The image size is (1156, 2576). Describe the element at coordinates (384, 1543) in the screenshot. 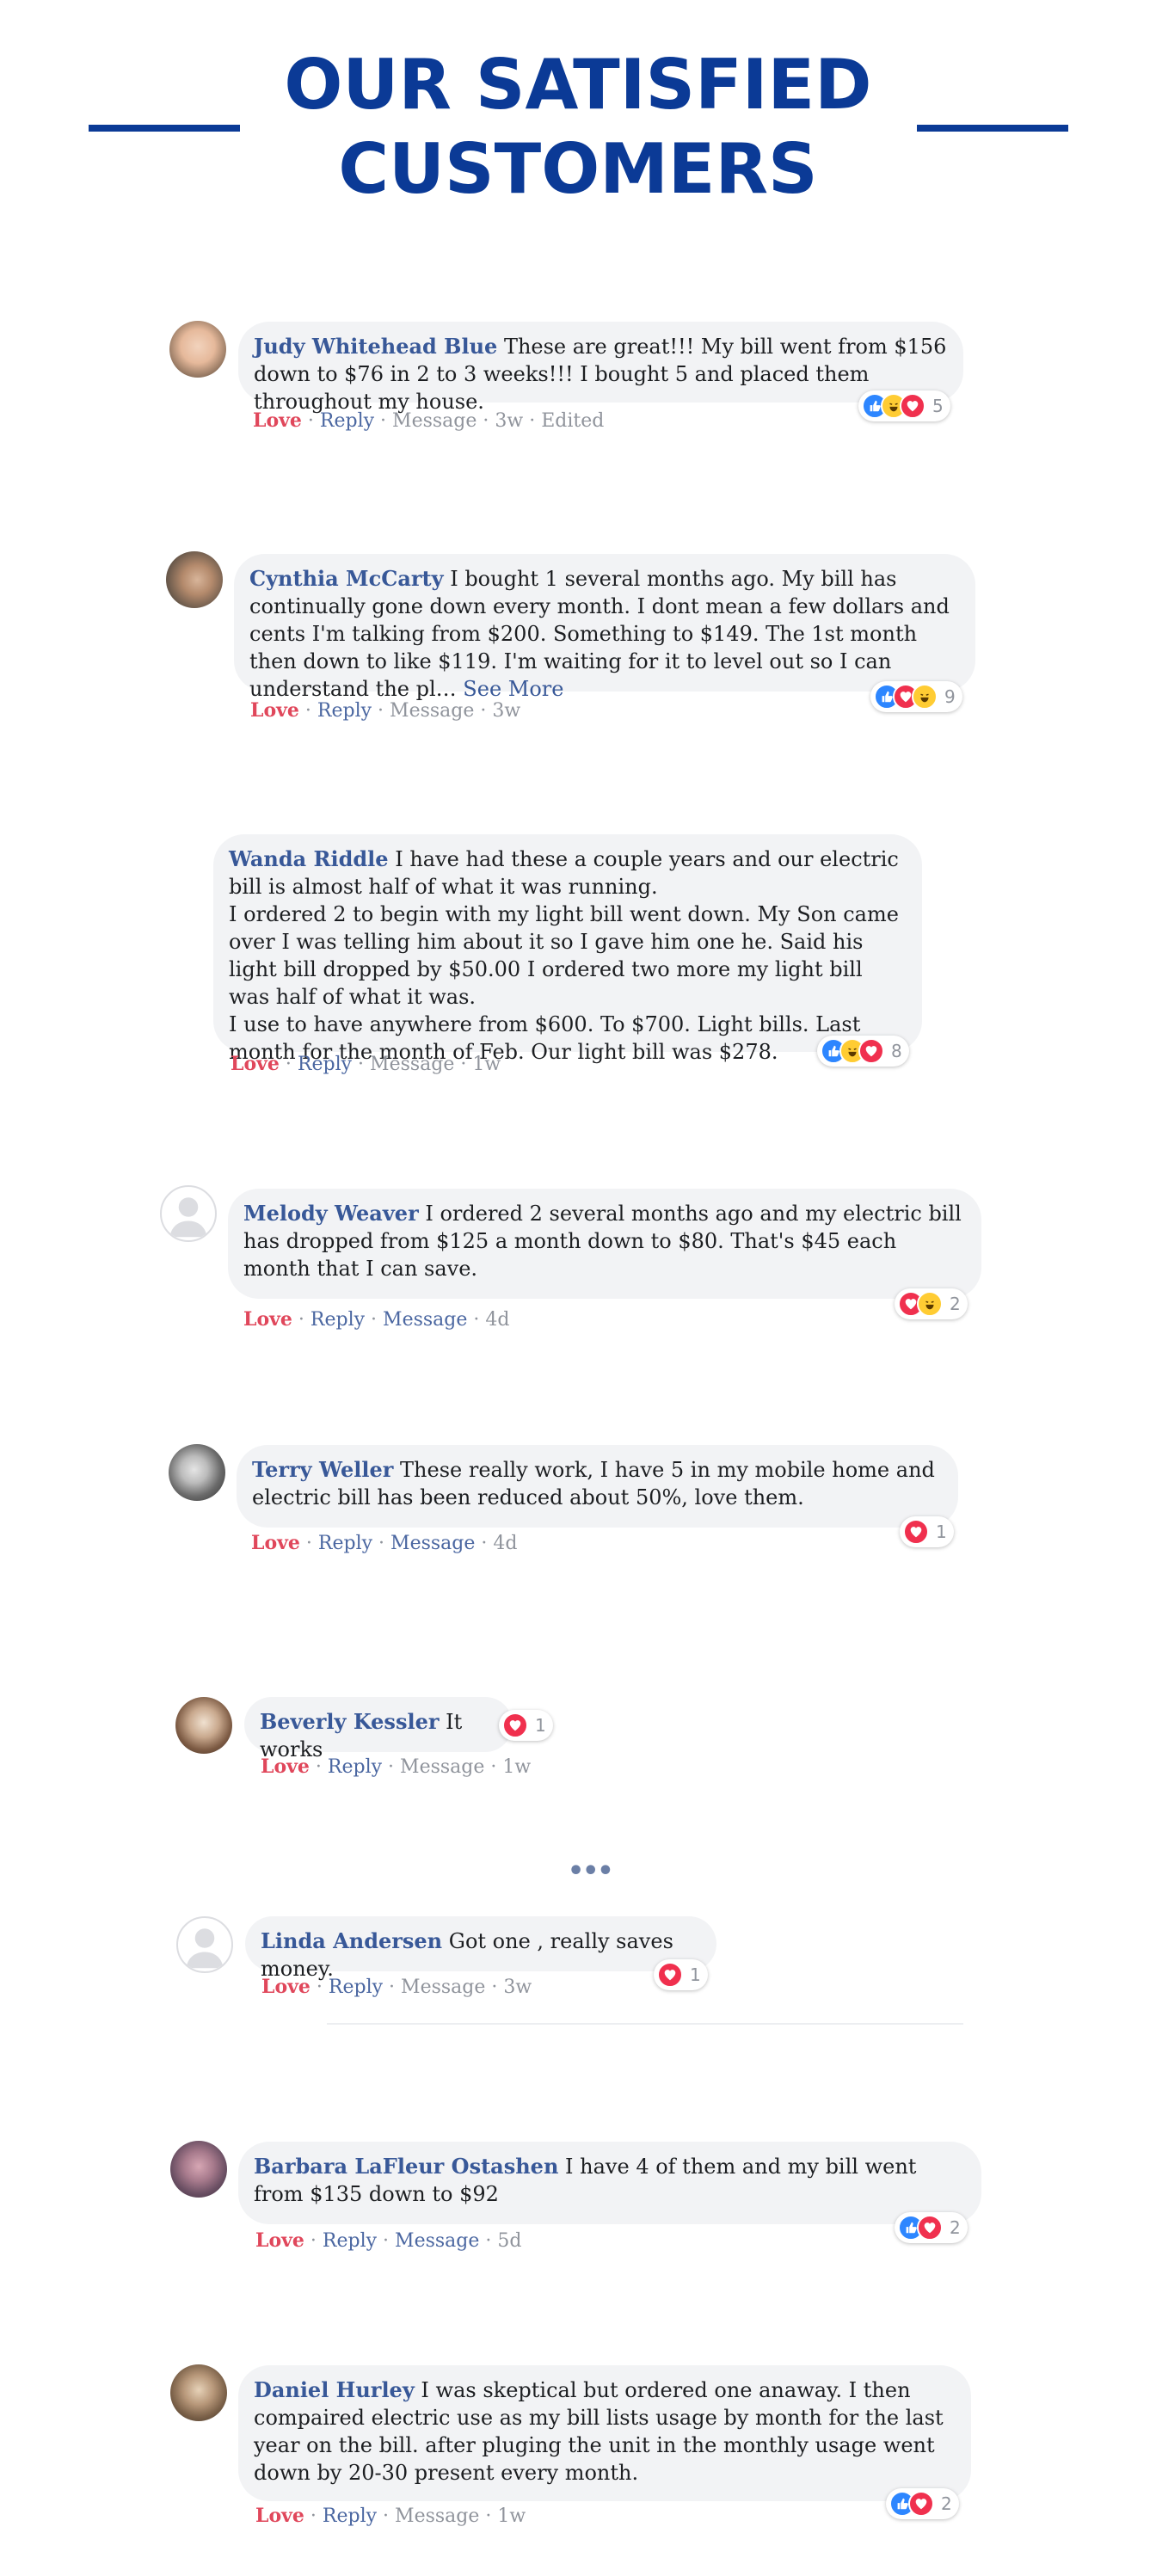

I see `comment-actions: Love · Reply · Message · 4d` at that location.